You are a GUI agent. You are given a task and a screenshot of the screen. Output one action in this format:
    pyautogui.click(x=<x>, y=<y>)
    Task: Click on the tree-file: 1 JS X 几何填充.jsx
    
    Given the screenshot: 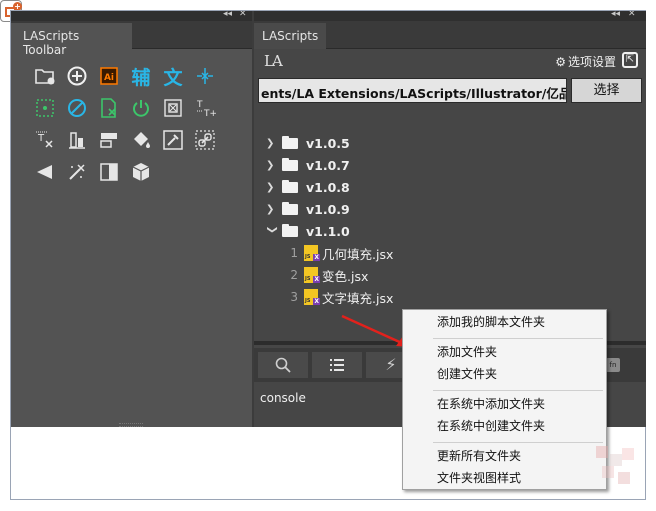 What is the action you would take?
    pyautogui.click(x=338, y=253)
    